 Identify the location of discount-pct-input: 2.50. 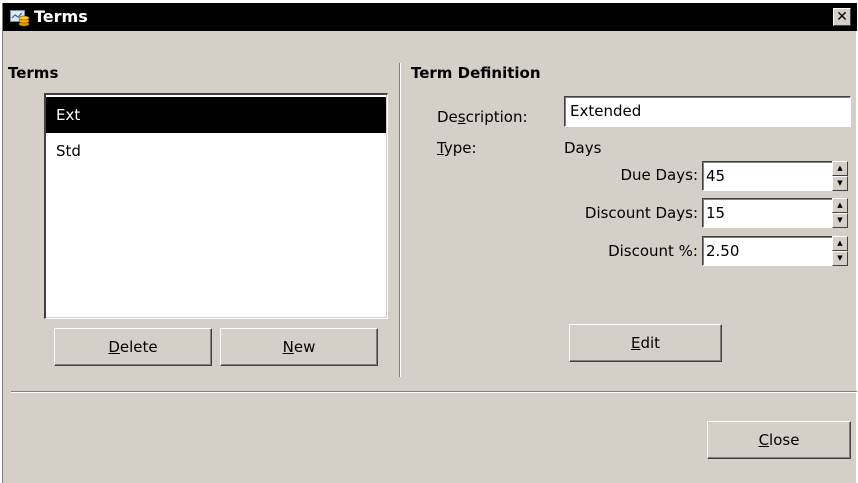
(775, 251).